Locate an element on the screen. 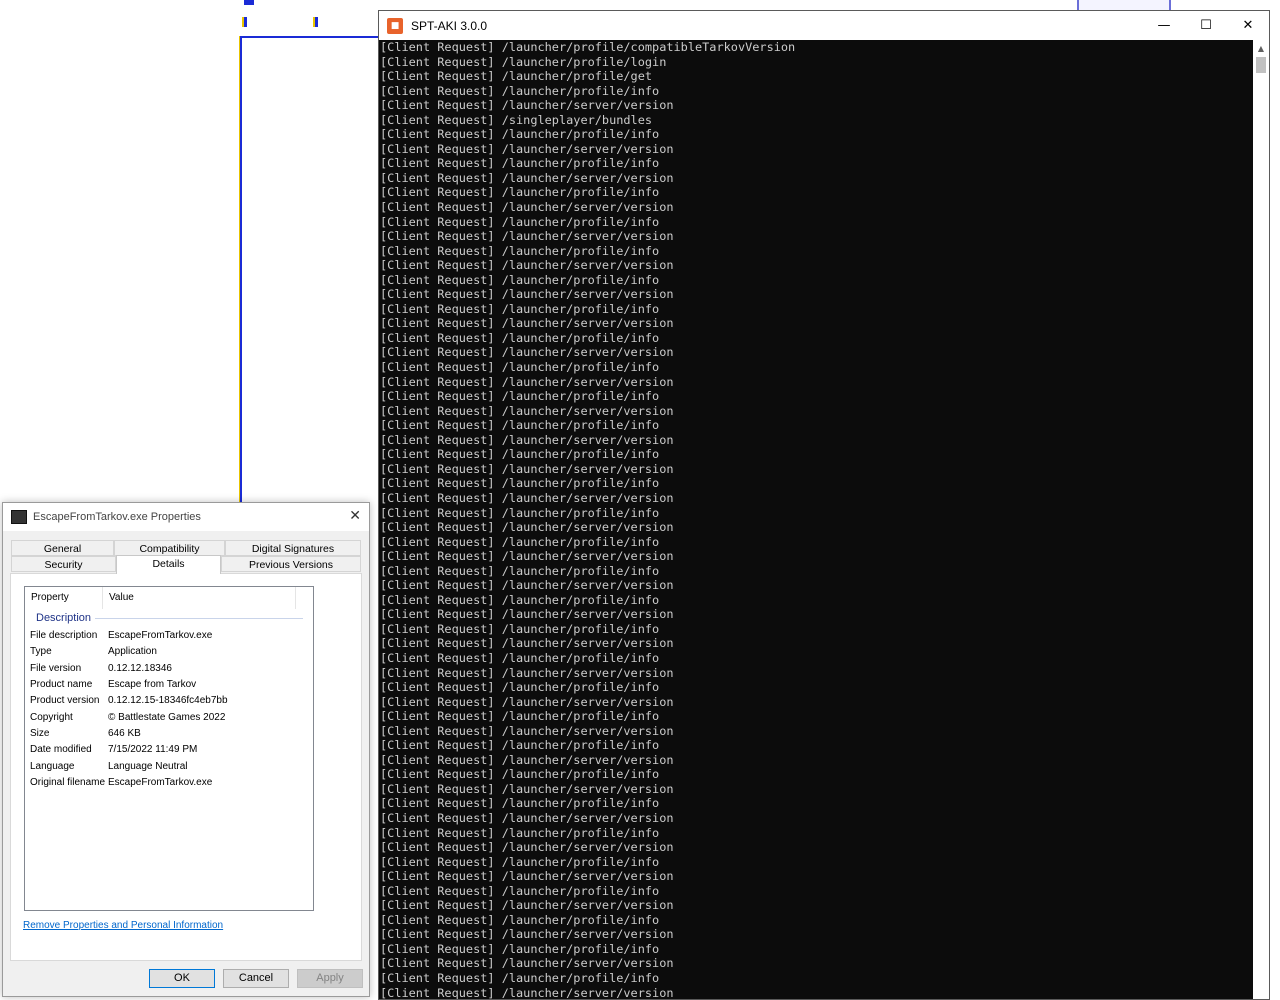 The width and height of the screenshot is (1280, 1000). ok-button: OK is located at coordinates (182, 978).